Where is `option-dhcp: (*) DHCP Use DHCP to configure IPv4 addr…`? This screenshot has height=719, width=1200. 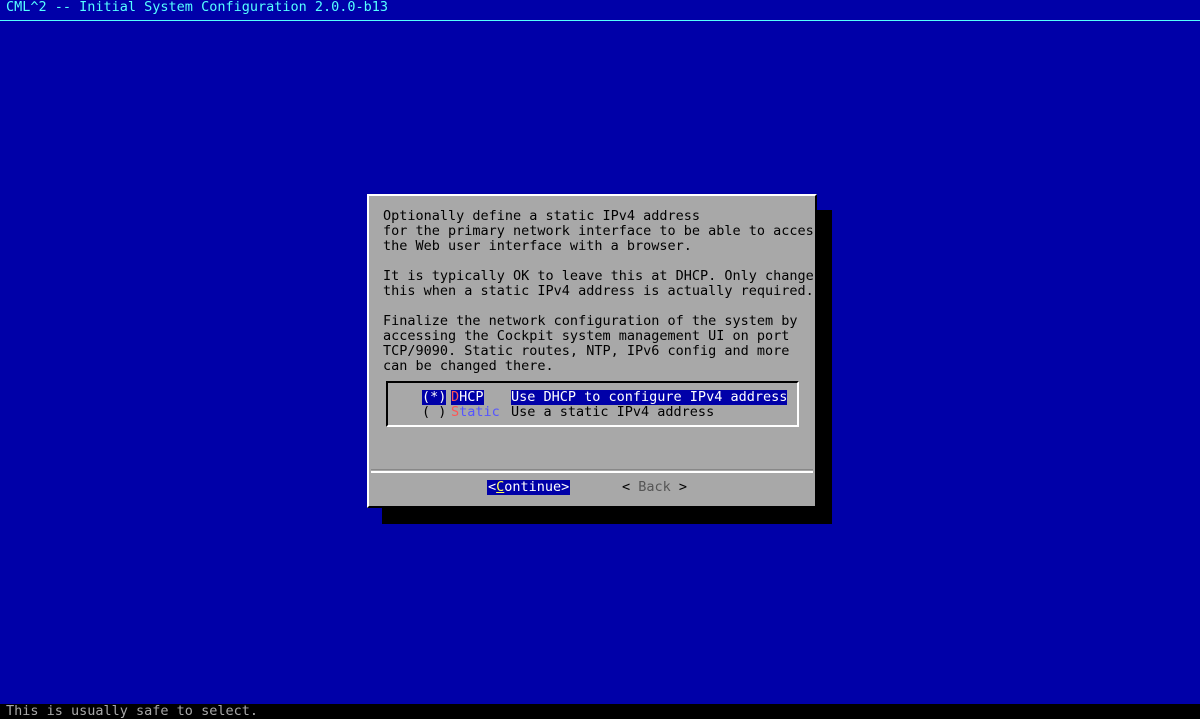
option-dhcp: (*) DHCP Use DHCP to configure IPv4 addr… is located at coordinates (605, 397).